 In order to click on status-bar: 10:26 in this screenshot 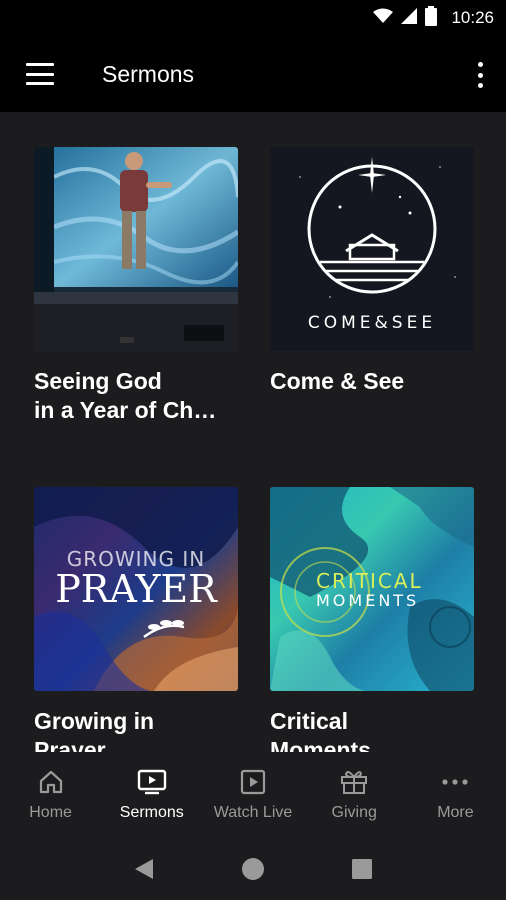, I will do `click(253, 18)`.